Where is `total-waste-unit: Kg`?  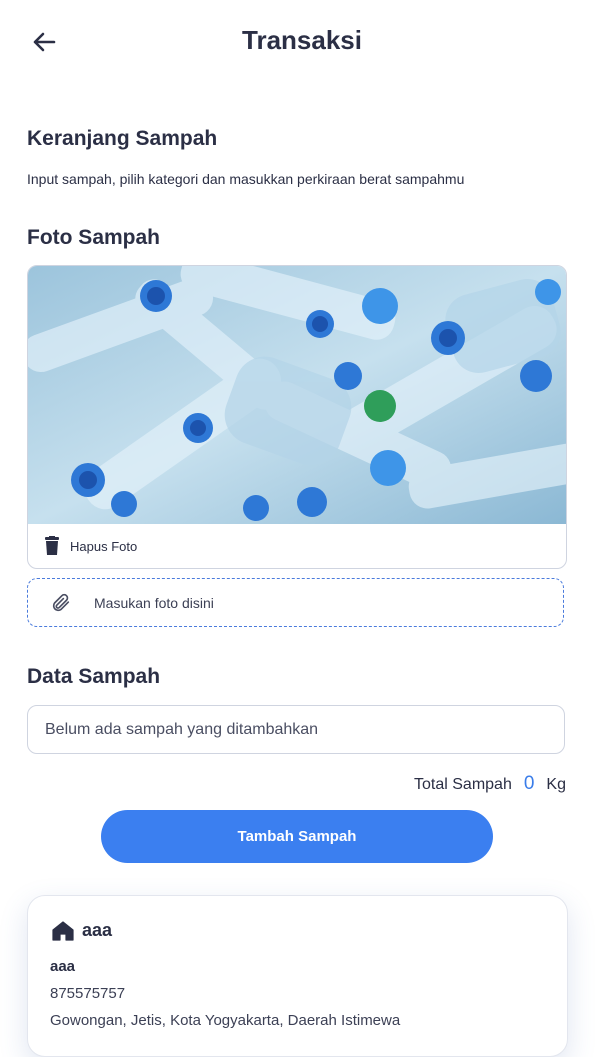
total-waste-unit: Kg is located at coordinates (556, 784).